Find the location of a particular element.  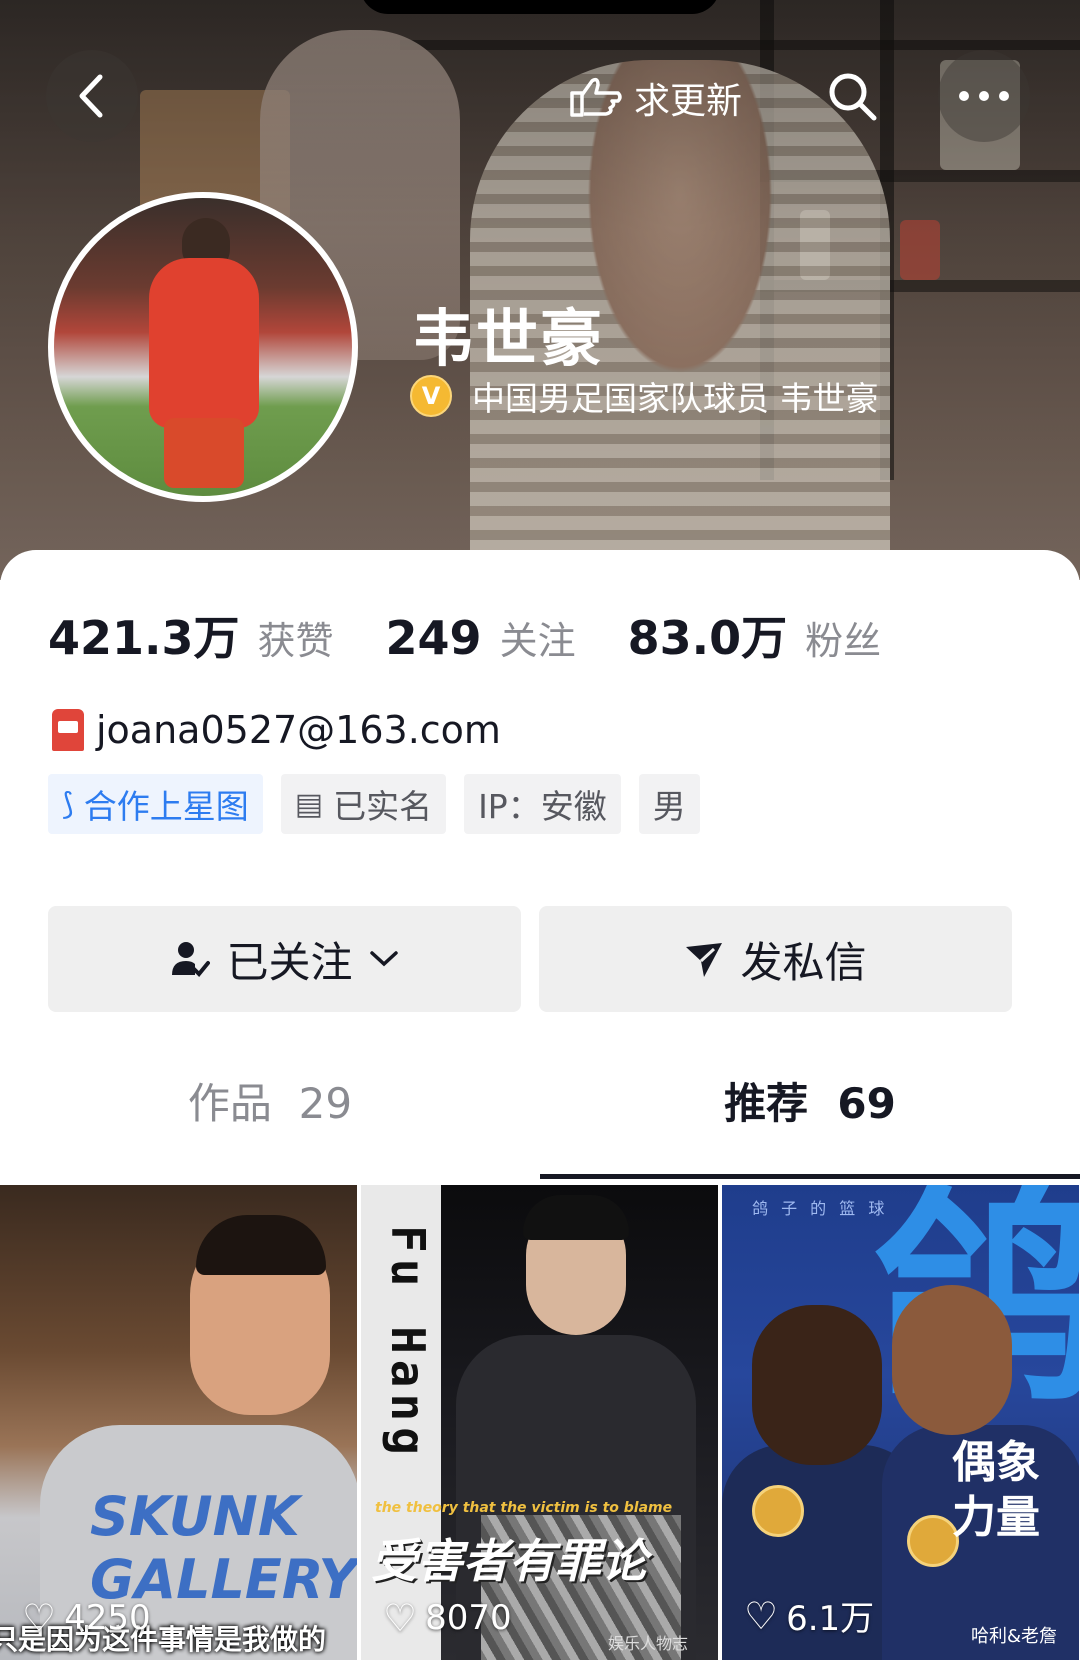

request-update-button: 求更新 is located at coordinates (655, 98).